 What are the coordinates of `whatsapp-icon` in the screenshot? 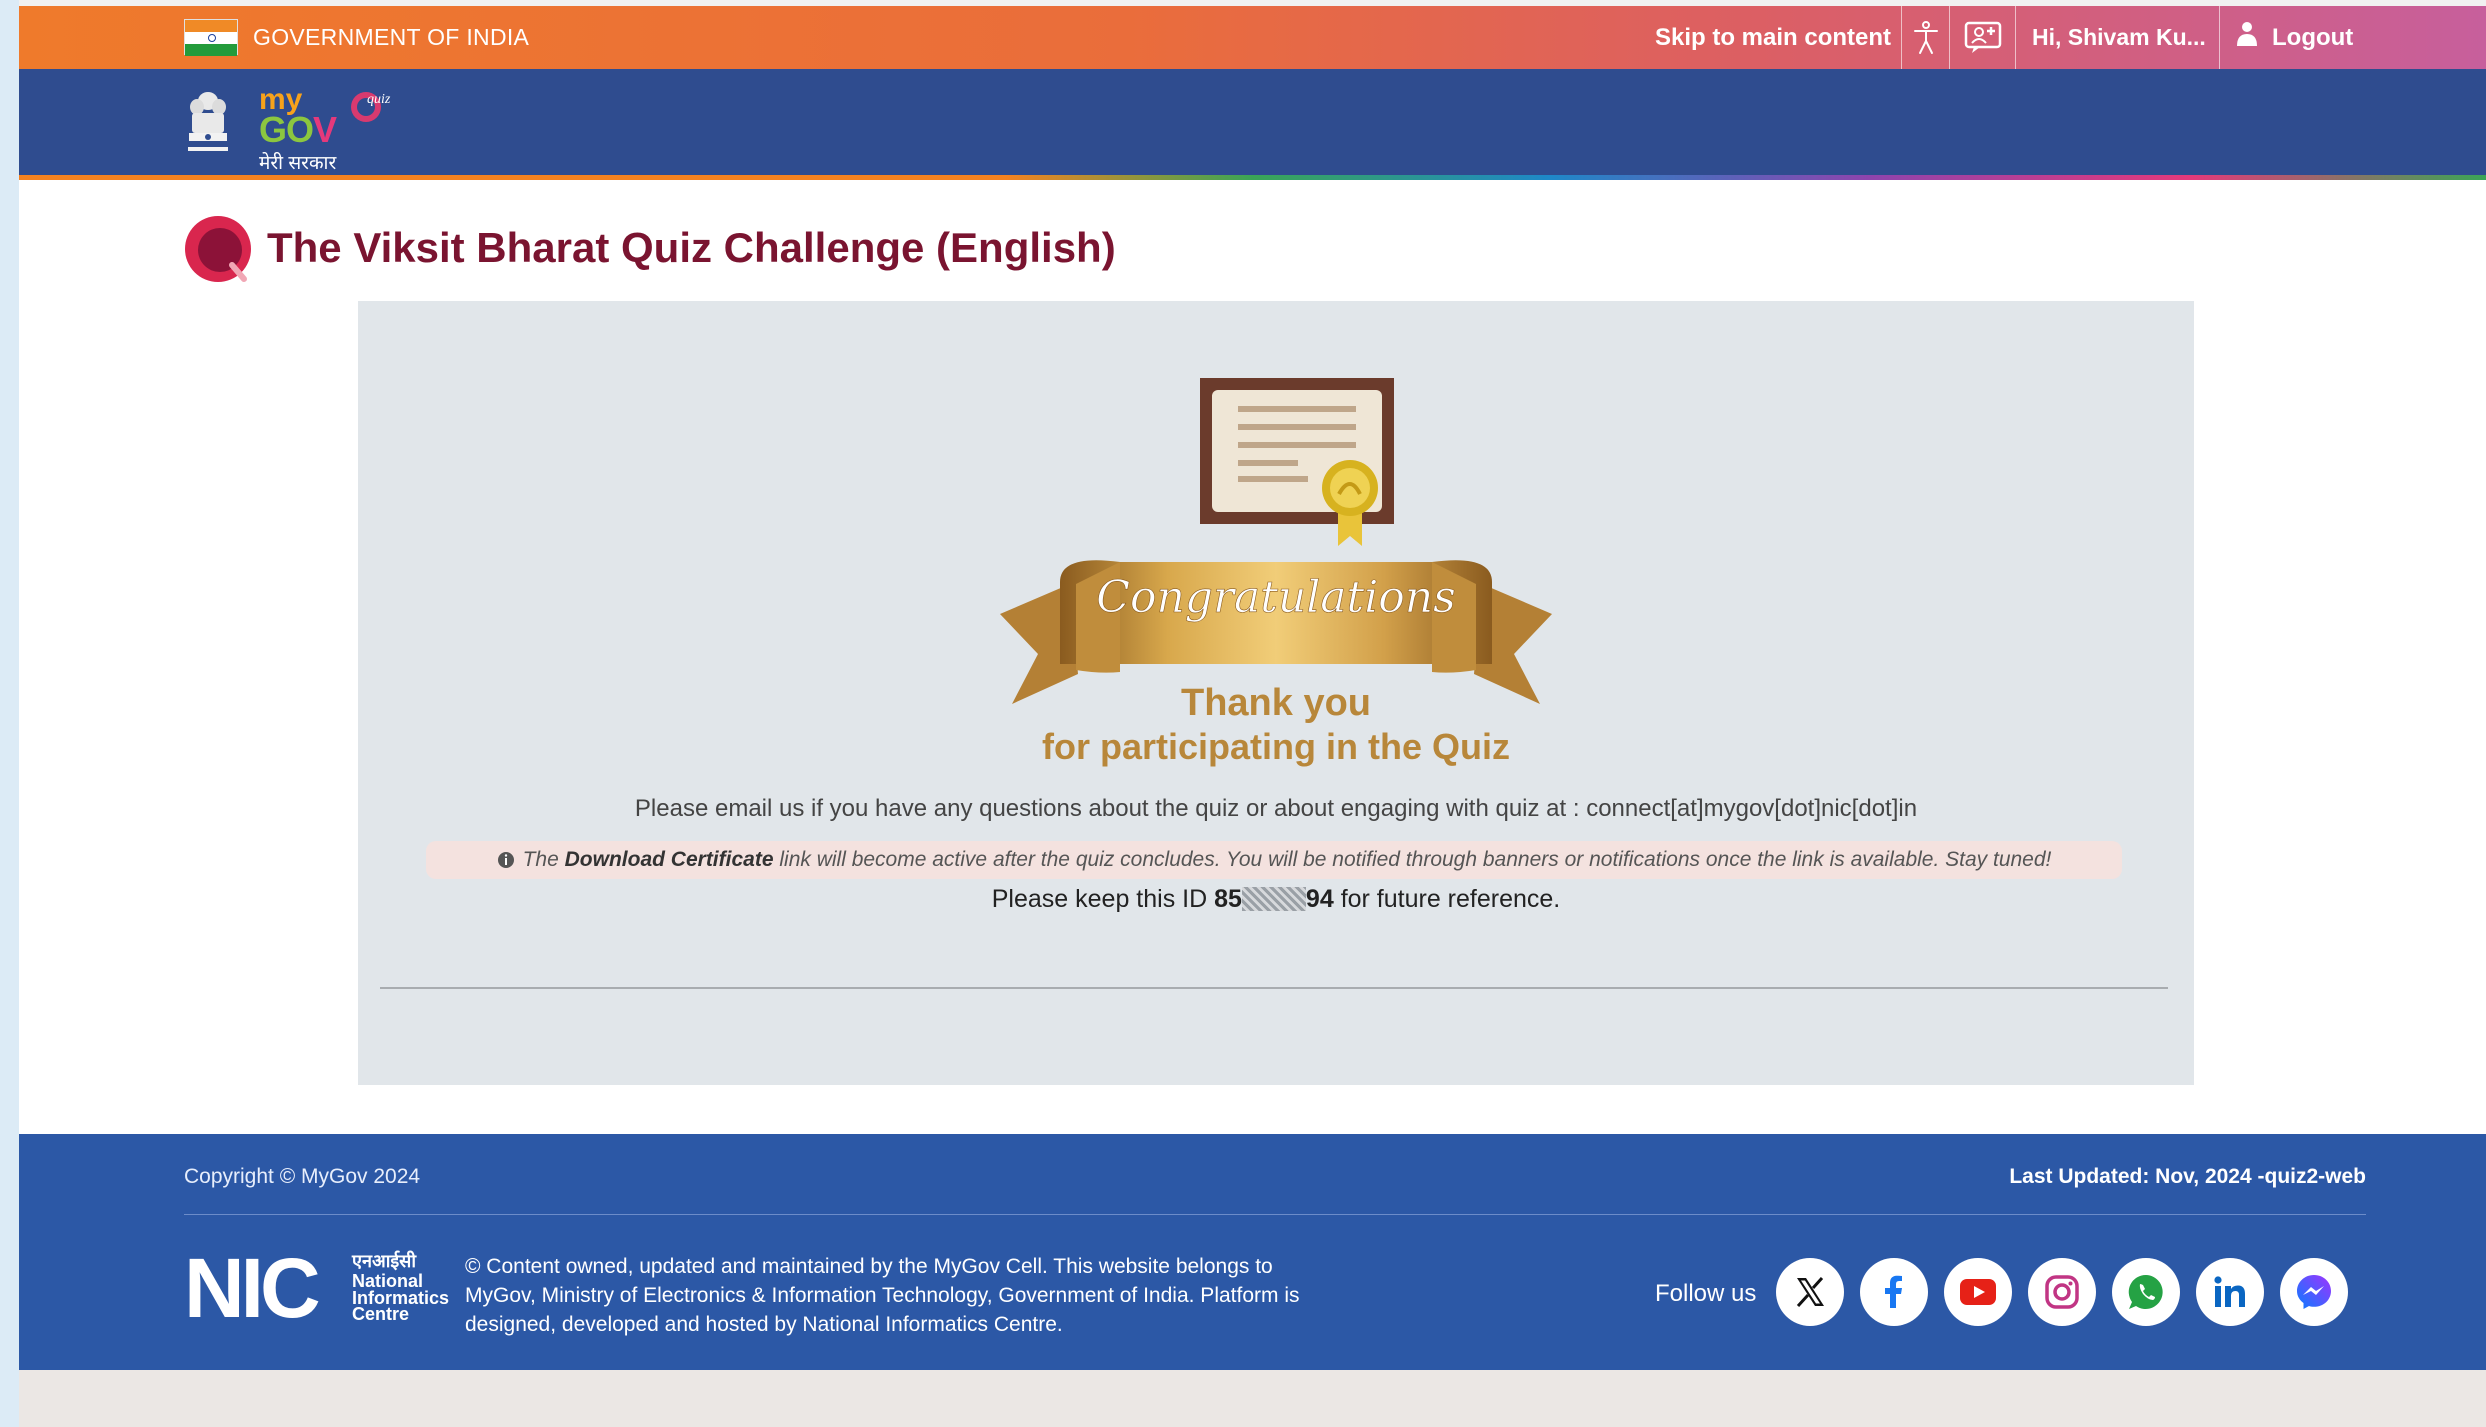 It's located at (2145, 1291).